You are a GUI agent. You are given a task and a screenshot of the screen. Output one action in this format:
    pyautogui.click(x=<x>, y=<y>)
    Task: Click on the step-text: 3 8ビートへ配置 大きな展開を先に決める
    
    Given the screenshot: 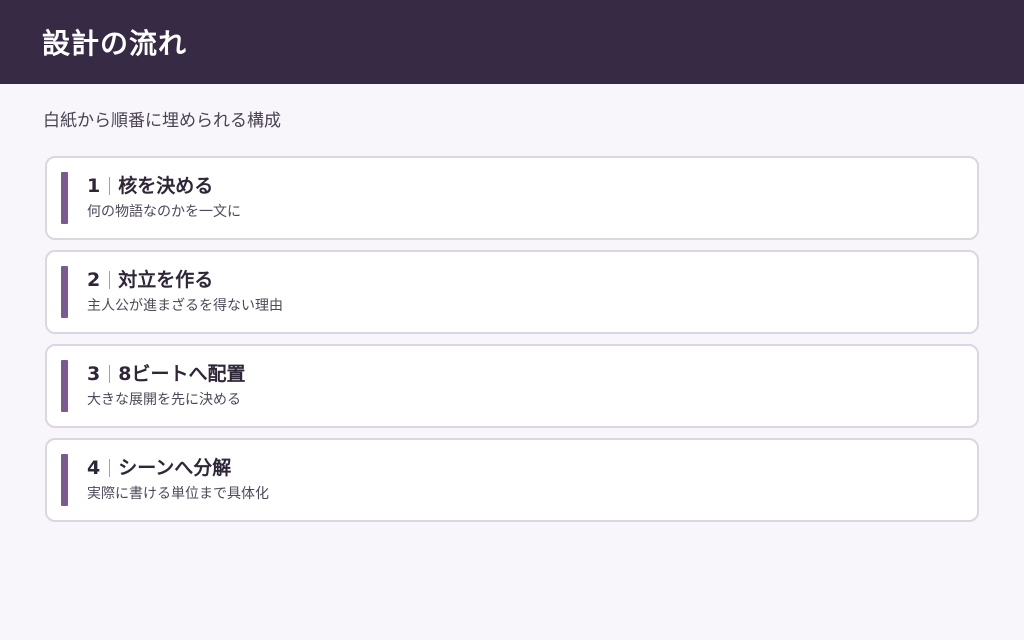 What is the action you would take?
    pyautogui.click(x=166, y=385)
    